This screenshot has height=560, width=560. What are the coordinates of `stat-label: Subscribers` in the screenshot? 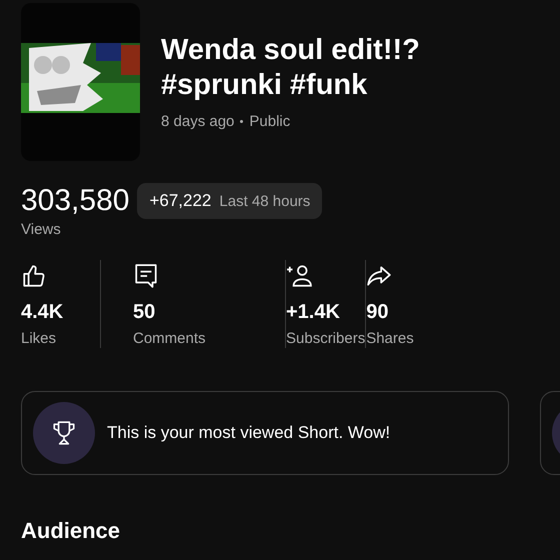 It's located at (326, 338).